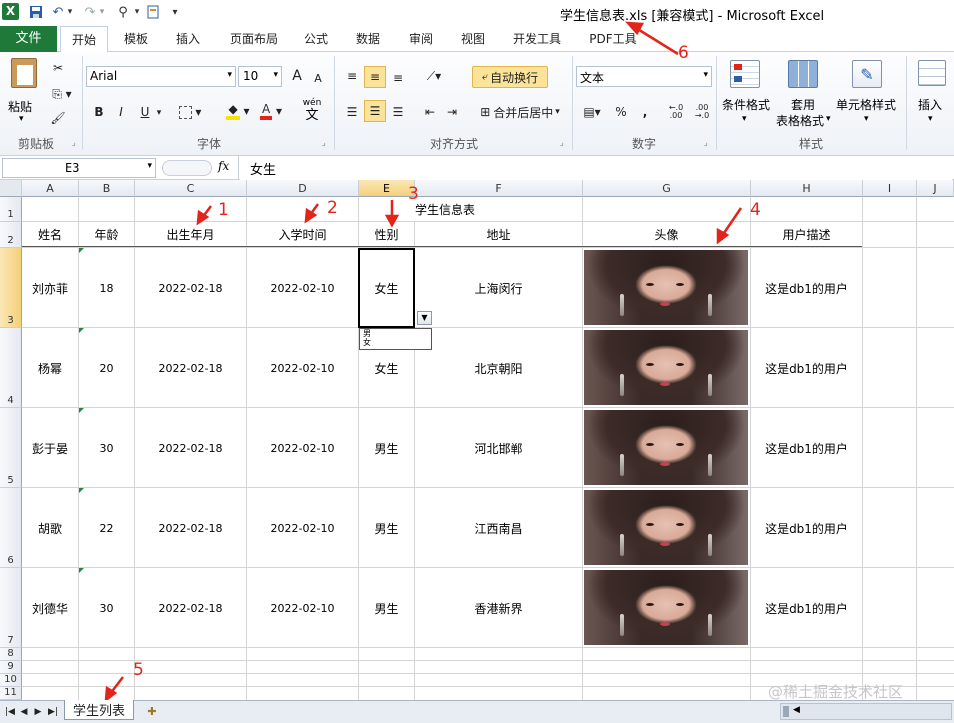 Image resolution: width=954 pixels, height=723 pixels. I want to click on align-top-icon: ≡, so click(352, 76).